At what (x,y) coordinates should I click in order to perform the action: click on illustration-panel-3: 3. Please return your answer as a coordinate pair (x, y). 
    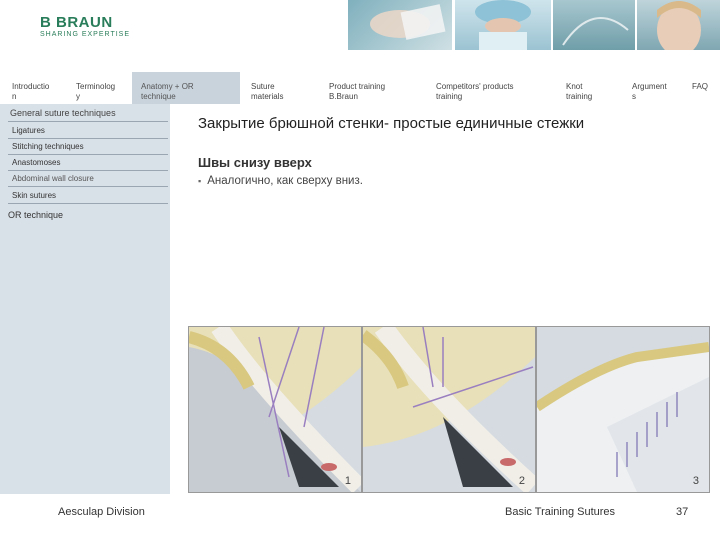
    Looking at the image, I should click on (622, 409).